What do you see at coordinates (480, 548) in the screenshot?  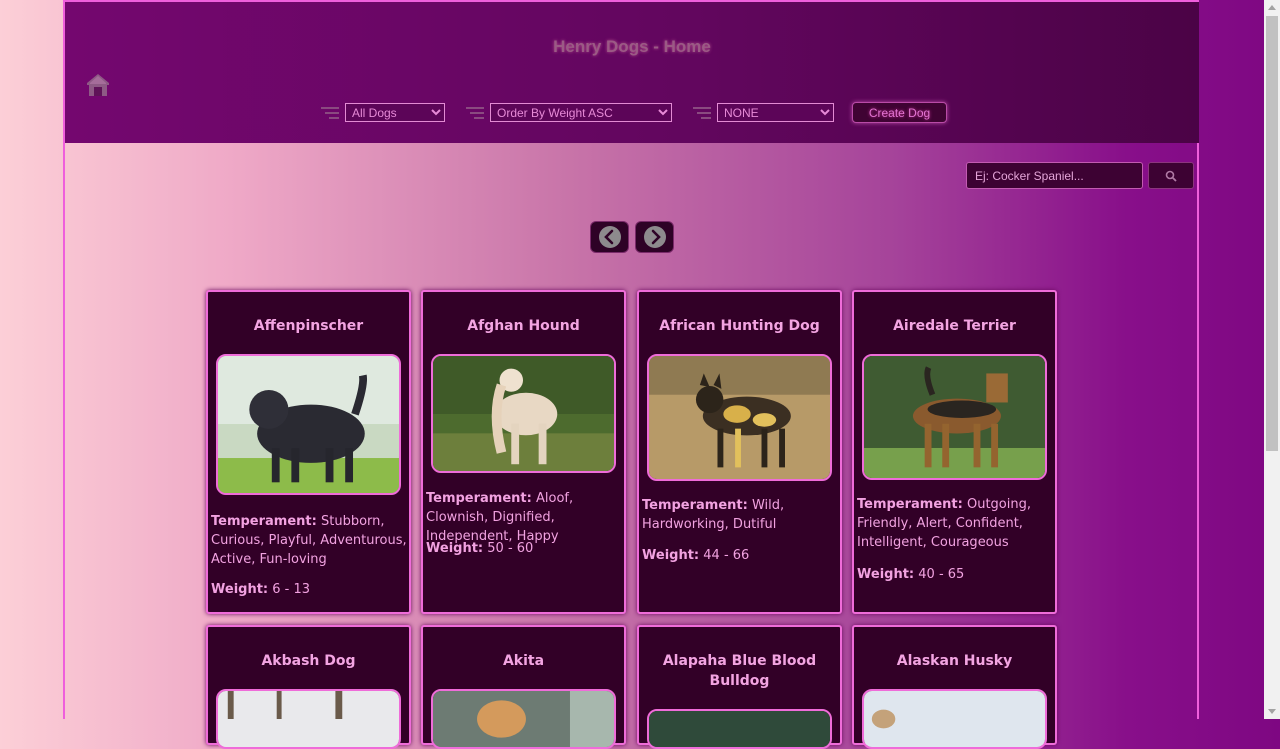 I see `dog-weight: Weight: 50 - 60` at bounding box center [480, 548].